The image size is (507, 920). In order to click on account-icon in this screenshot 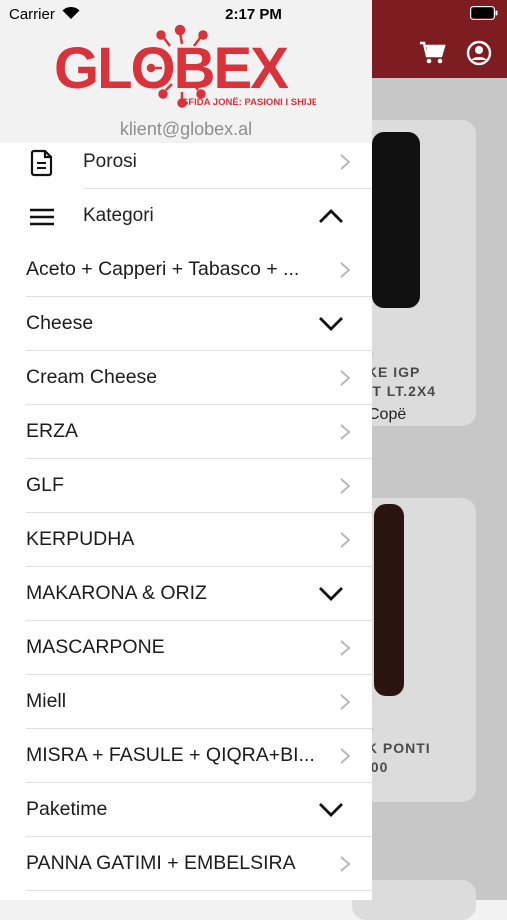, I will do `click(479, 53)`.